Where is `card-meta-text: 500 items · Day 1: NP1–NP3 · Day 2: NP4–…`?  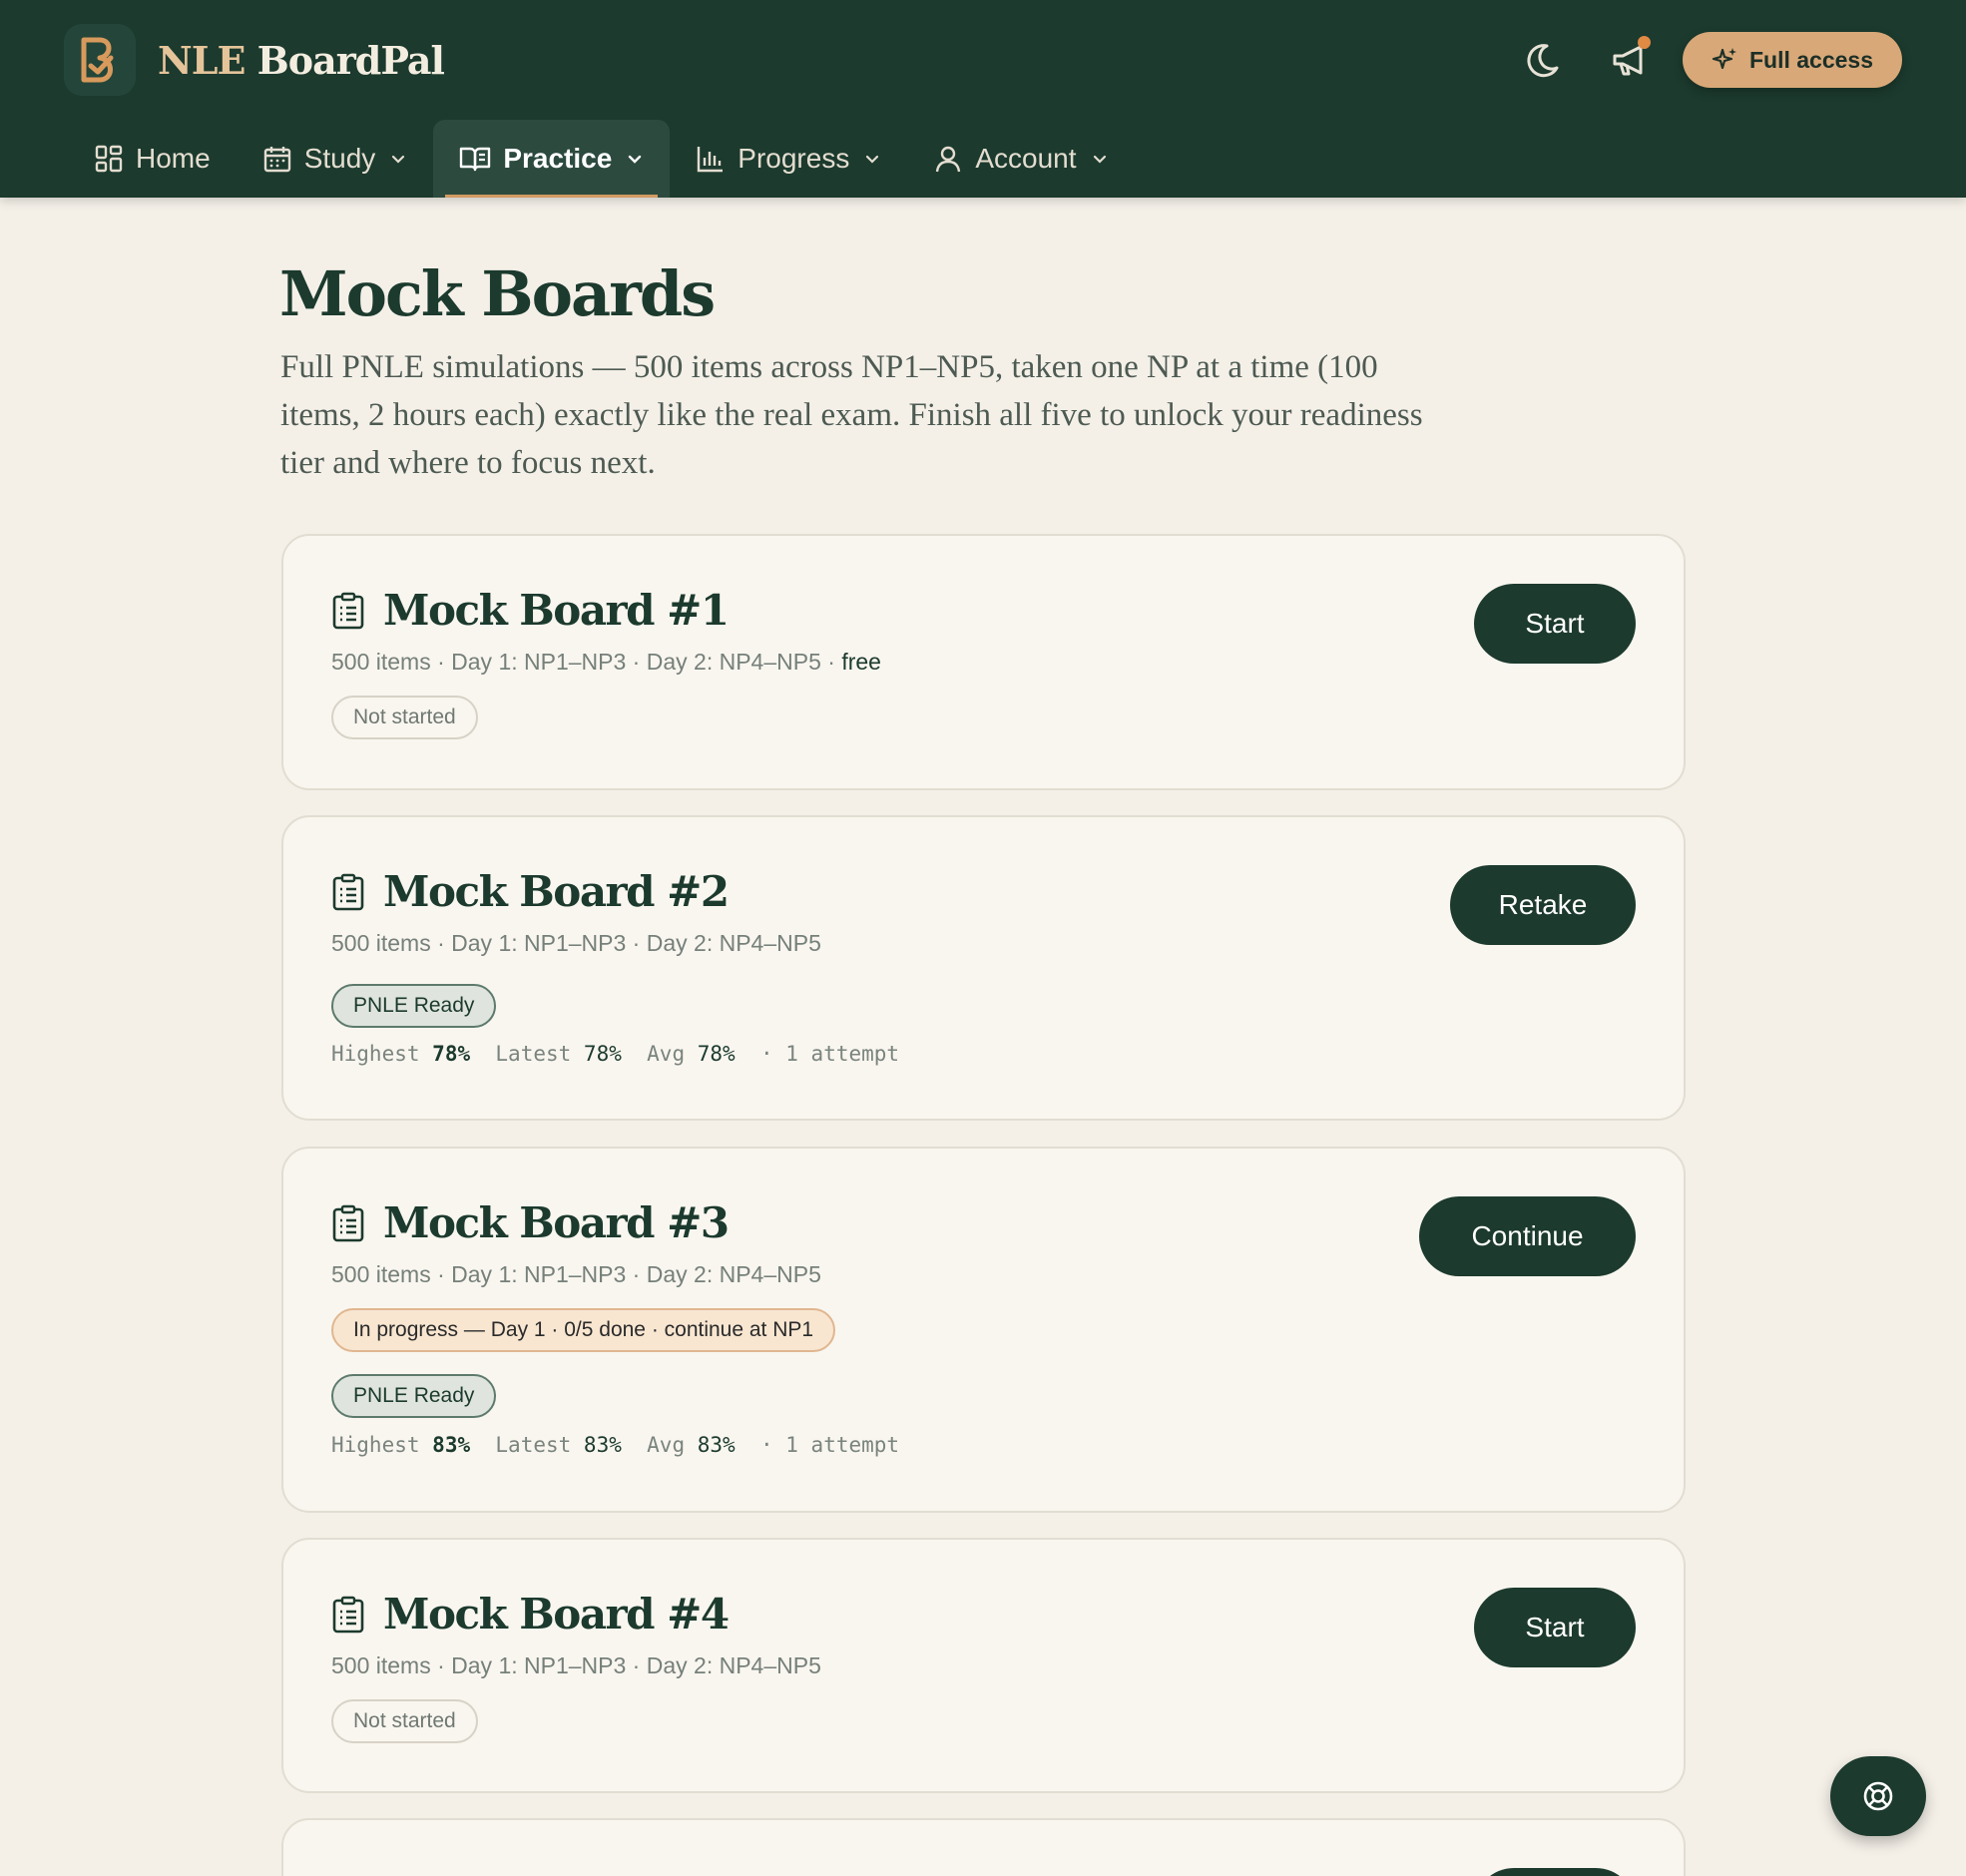 card-meta-text: 500 items · Day 1: NP1–NP3 · Day 2: NP4–… is located at coordinates (587, 662).